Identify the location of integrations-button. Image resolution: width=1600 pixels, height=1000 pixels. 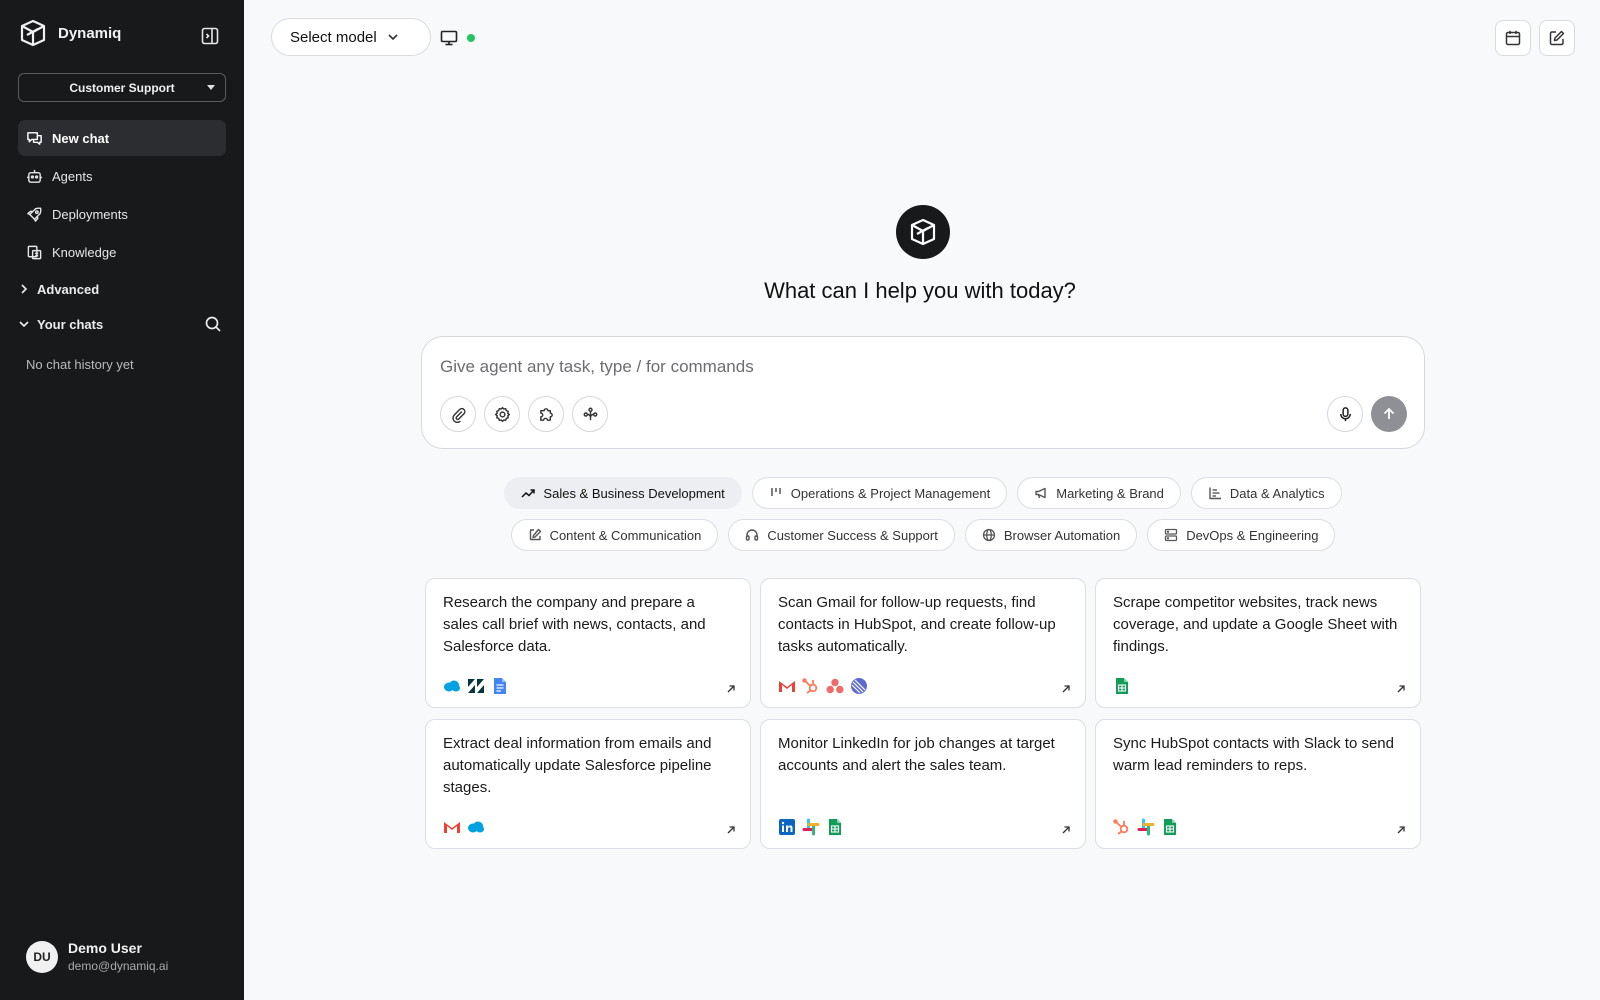
(546, 414).